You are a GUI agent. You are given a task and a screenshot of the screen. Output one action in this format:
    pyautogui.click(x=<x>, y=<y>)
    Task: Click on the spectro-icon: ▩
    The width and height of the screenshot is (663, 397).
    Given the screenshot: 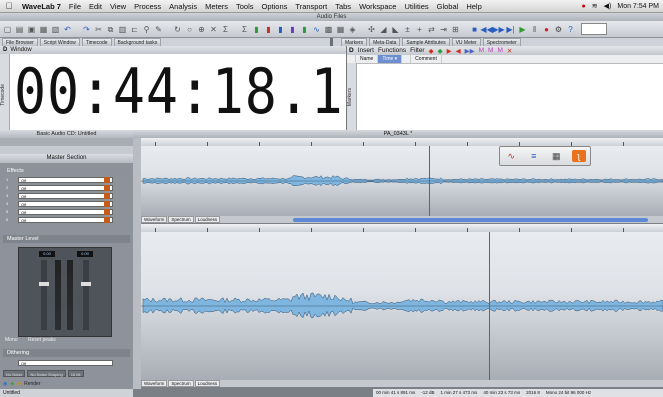 What is the action you would take?
    pyautogui.click(x=328, y=29)
    